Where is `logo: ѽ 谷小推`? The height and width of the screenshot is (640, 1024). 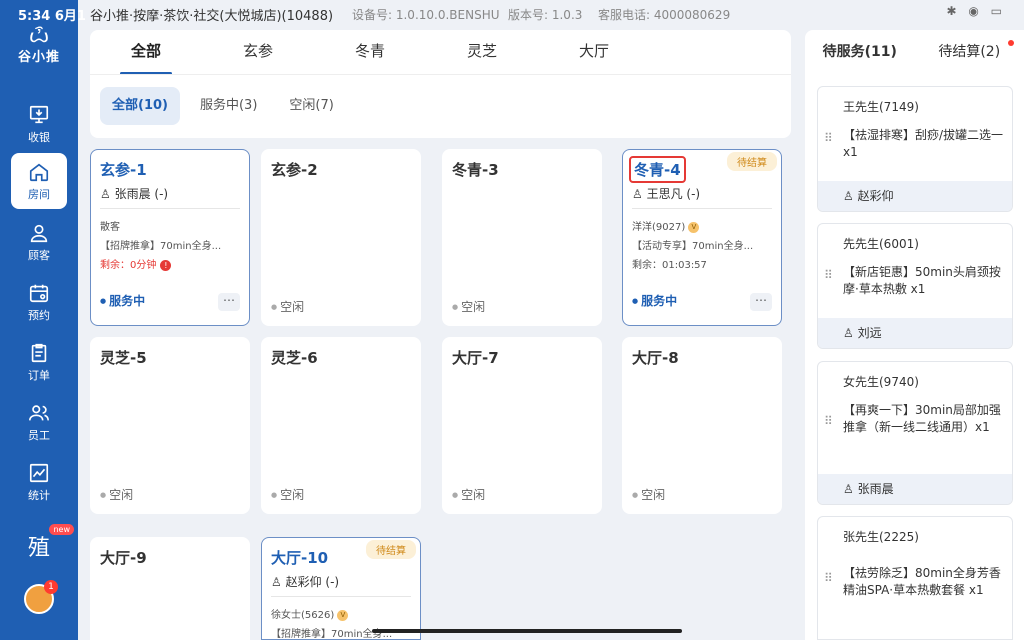
logo: ѽ 谷小推 is located at coordinates (39, 44).